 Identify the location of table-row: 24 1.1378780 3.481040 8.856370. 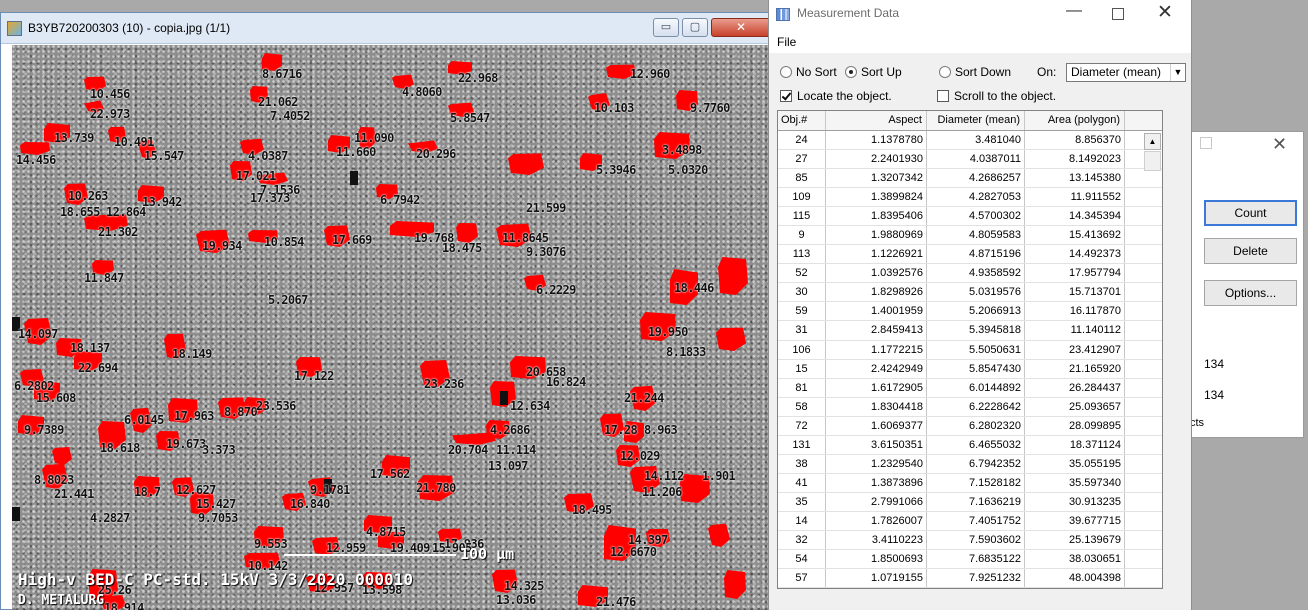
(970, 141).